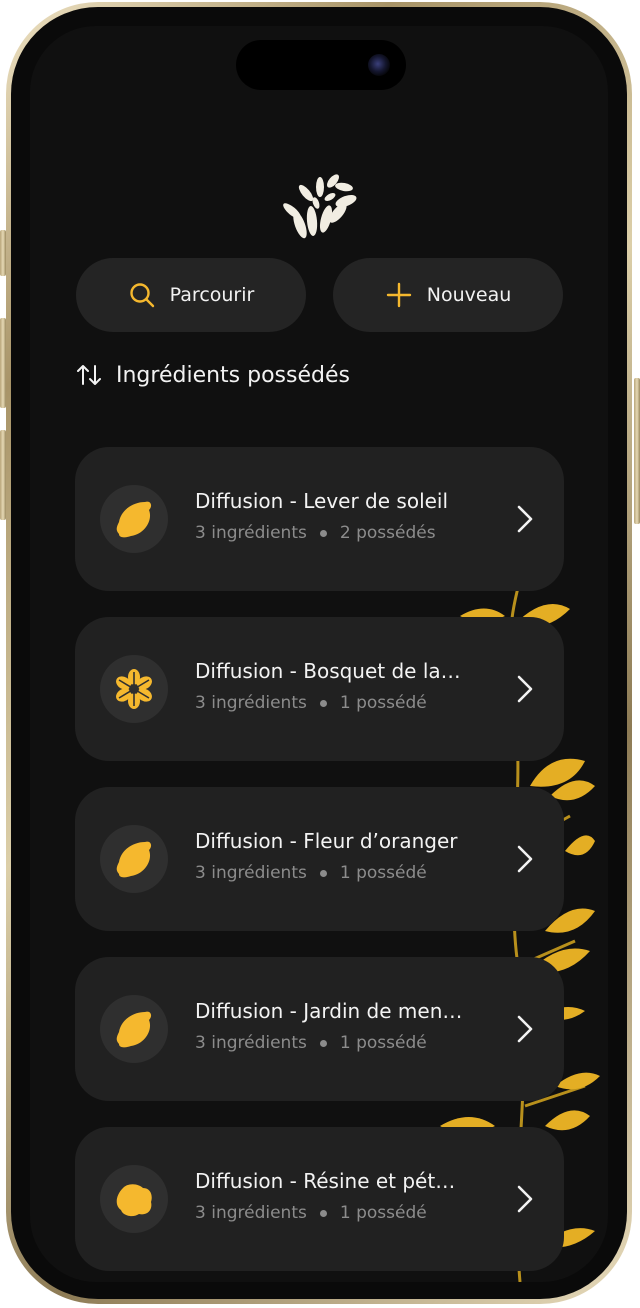 Image resolution: width=640 pixels, height=1308 pixels. Describe the element at coordinates (379, 65) in the screenshot. I see `front-camera` at that location.